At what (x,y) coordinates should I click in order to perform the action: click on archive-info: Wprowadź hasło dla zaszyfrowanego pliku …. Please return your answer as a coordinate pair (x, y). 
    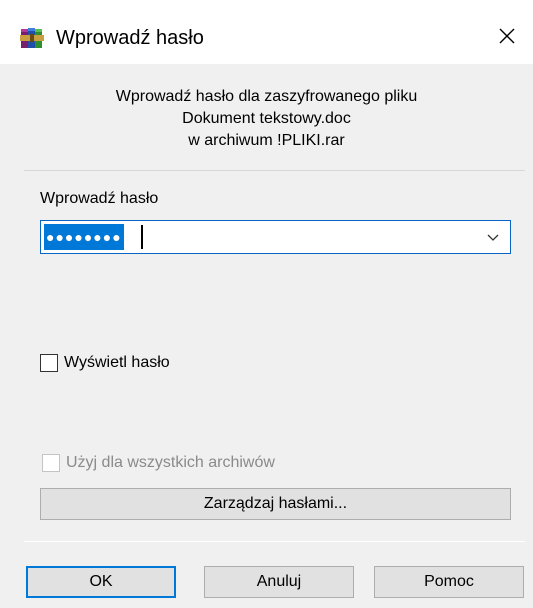
    Looking at the image, I should click on (266, 119).